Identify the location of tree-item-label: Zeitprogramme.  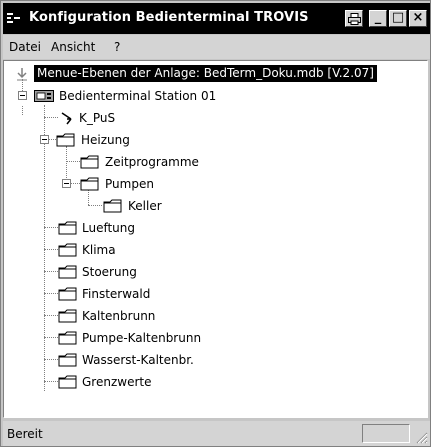
(152, 162).